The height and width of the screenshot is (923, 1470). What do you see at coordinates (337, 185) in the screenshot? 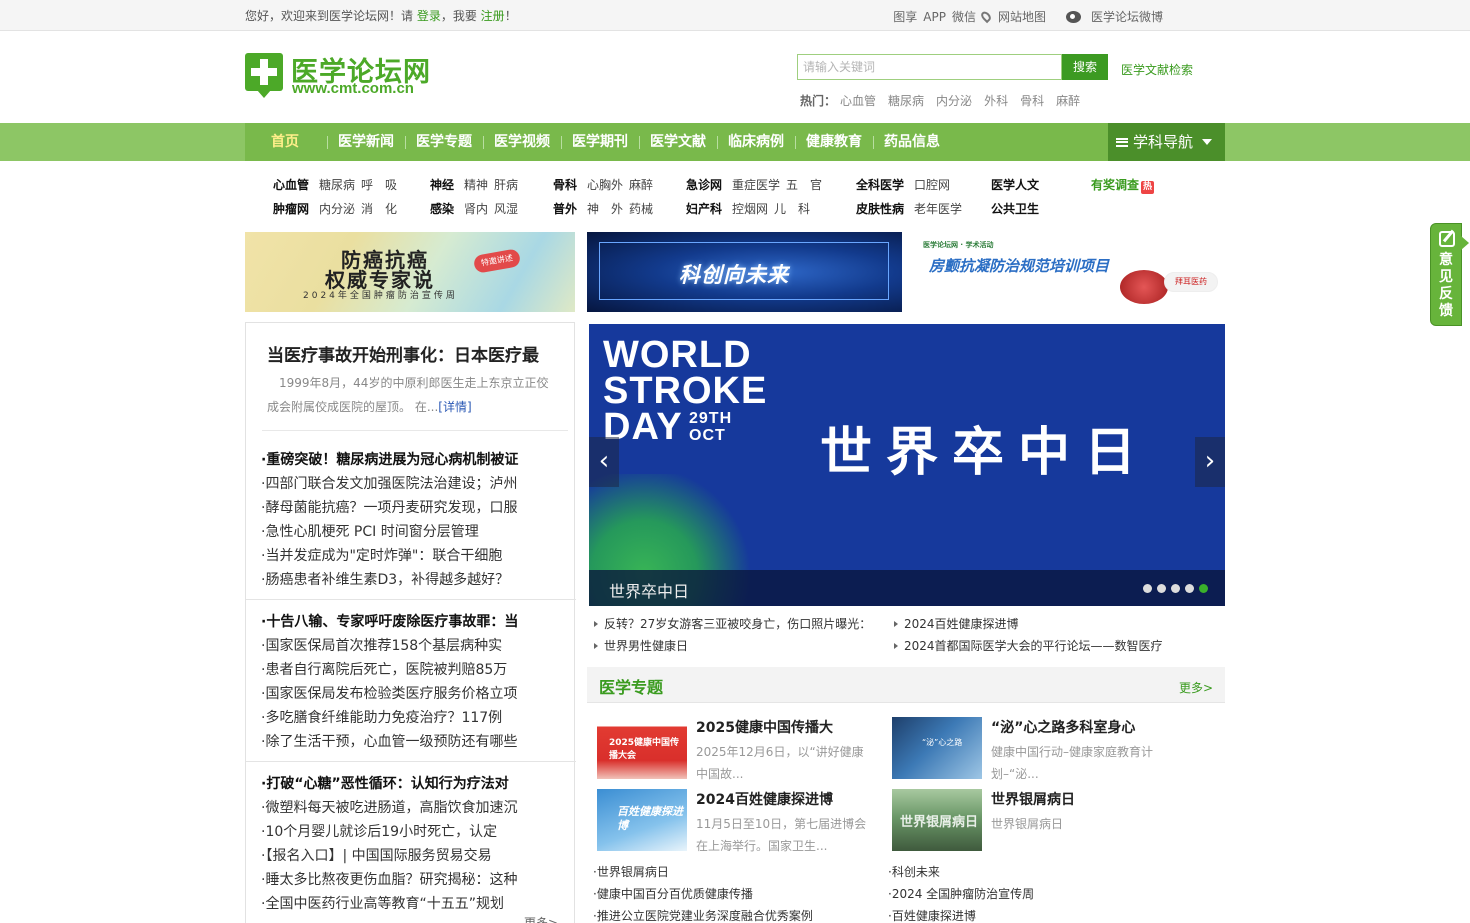
I see `category-link: 糖尿病` at bounding box center [337, 185].